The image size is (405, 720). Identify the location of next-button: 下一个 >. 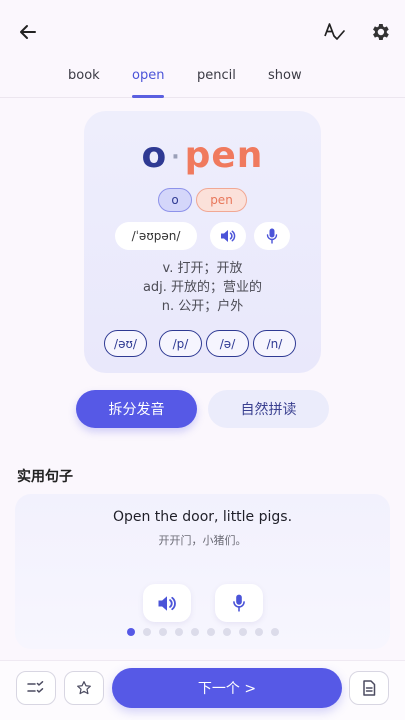
(227, 688).